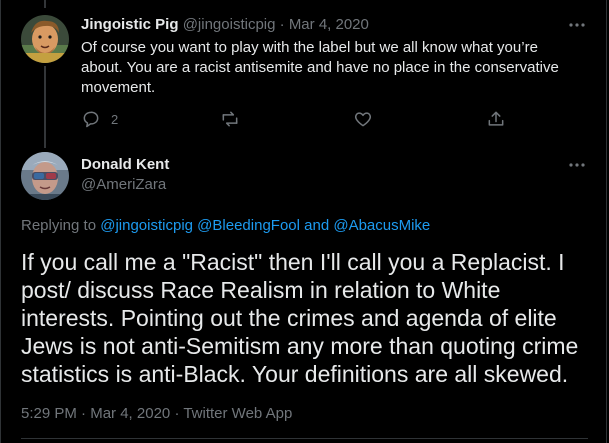  I want to click on cartoon-avatar-icon, so click(45, 39).